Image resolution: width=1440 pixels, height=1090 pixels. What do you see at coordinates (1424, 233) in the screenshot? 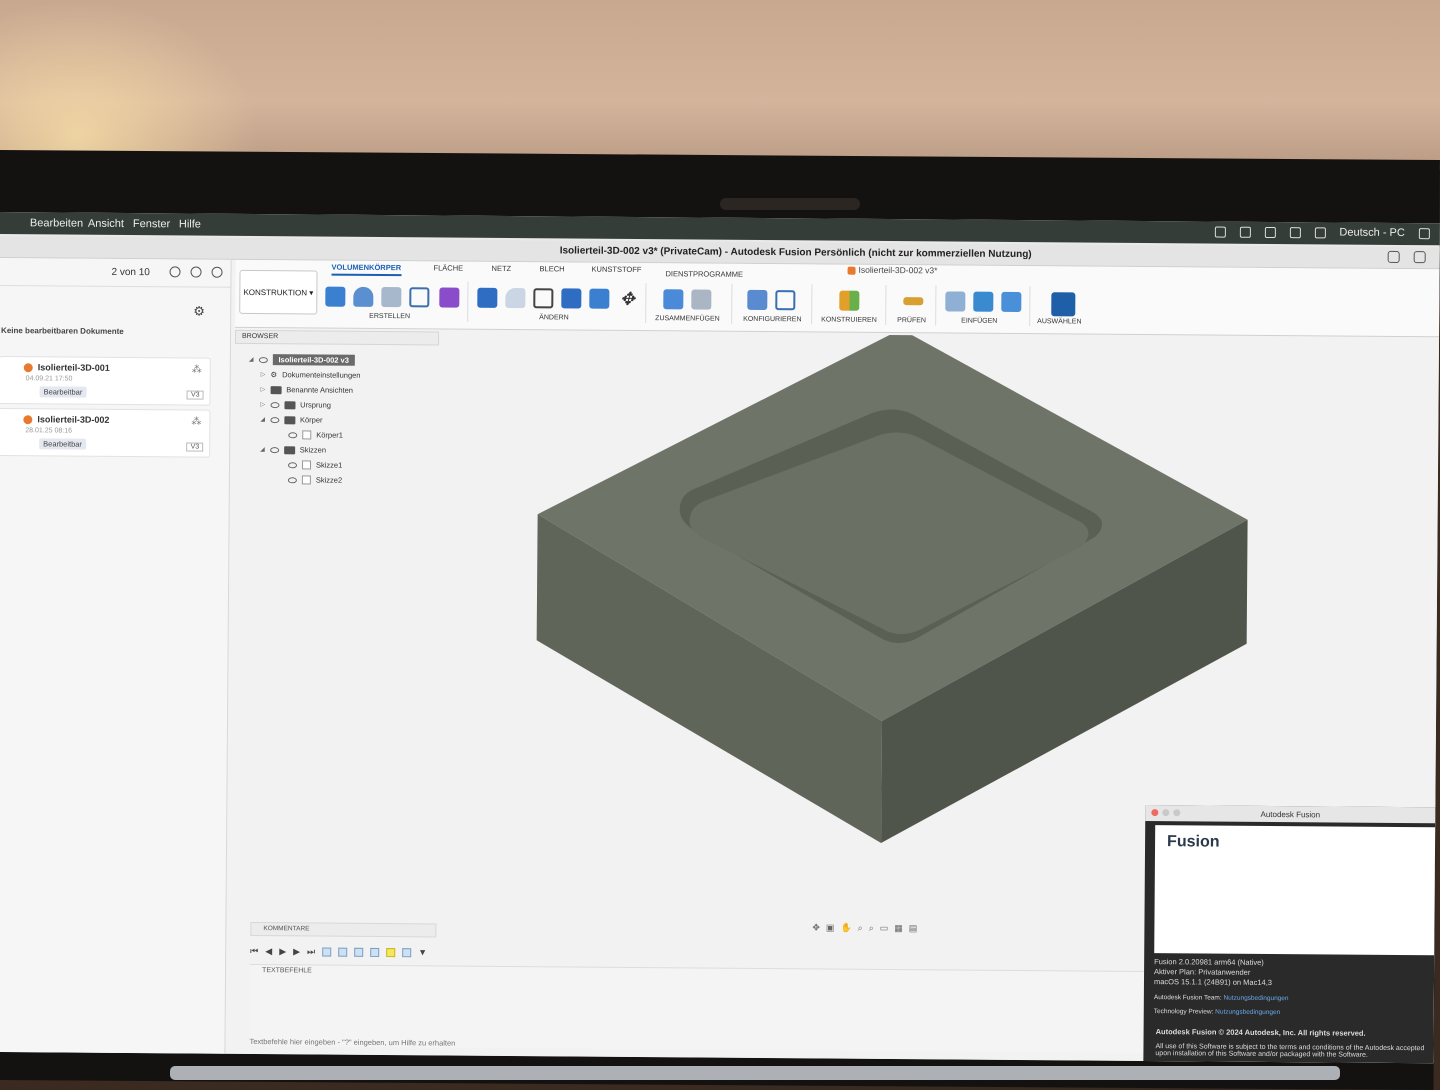
I see `display-icon` at bounding box center [1424, 233].